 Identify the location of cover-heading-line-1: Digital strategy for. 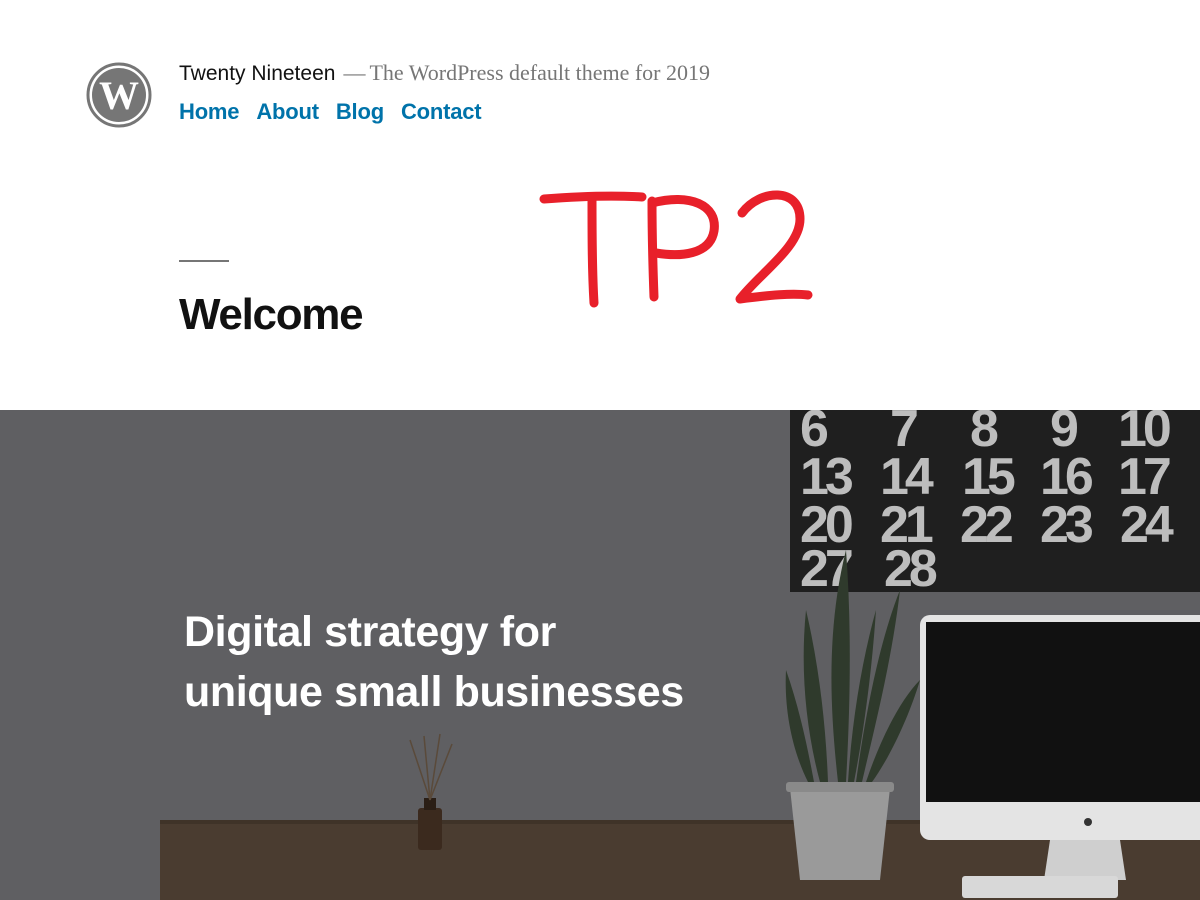
(370, 632).